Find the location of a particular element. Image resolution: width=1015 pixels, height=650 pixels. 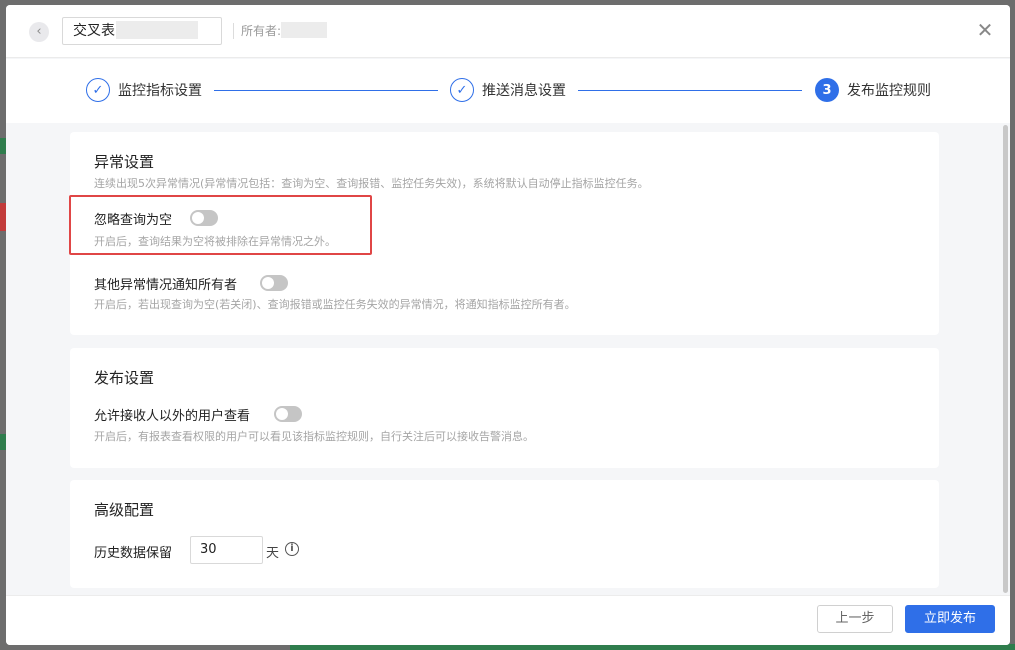

allow-others-label: 允许接收人以外的用户查看 is located at coordinates (172, 416).